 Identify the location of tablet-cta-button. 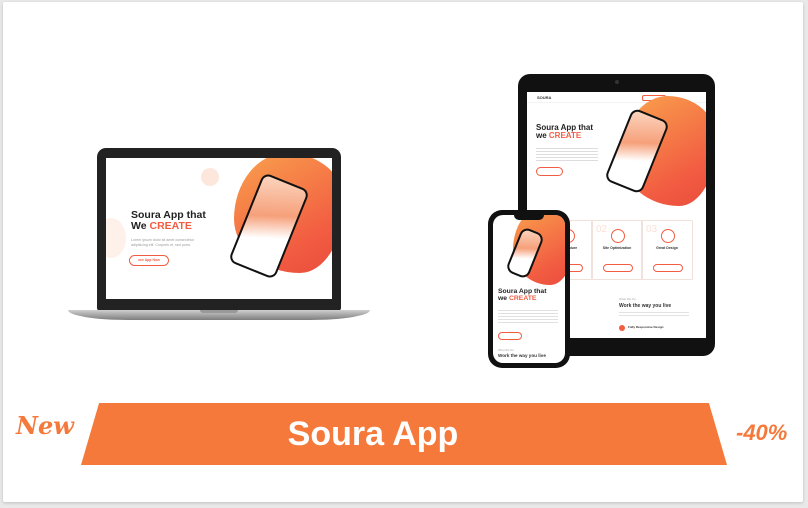
(549, 171).